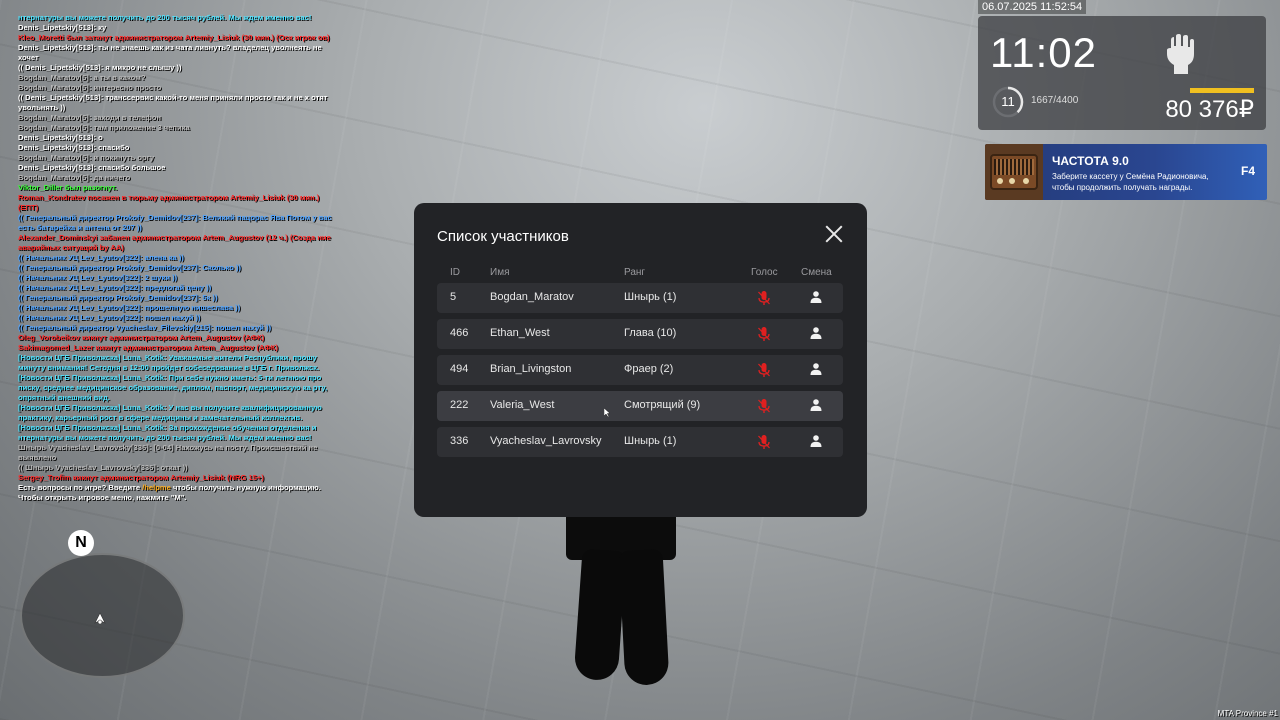 This screenshot has width=1280, height=720. What do you see at coordinates (635, 272) in the screenshot?
I see `column-rank: Ранг` at bounding box center [635, 272].